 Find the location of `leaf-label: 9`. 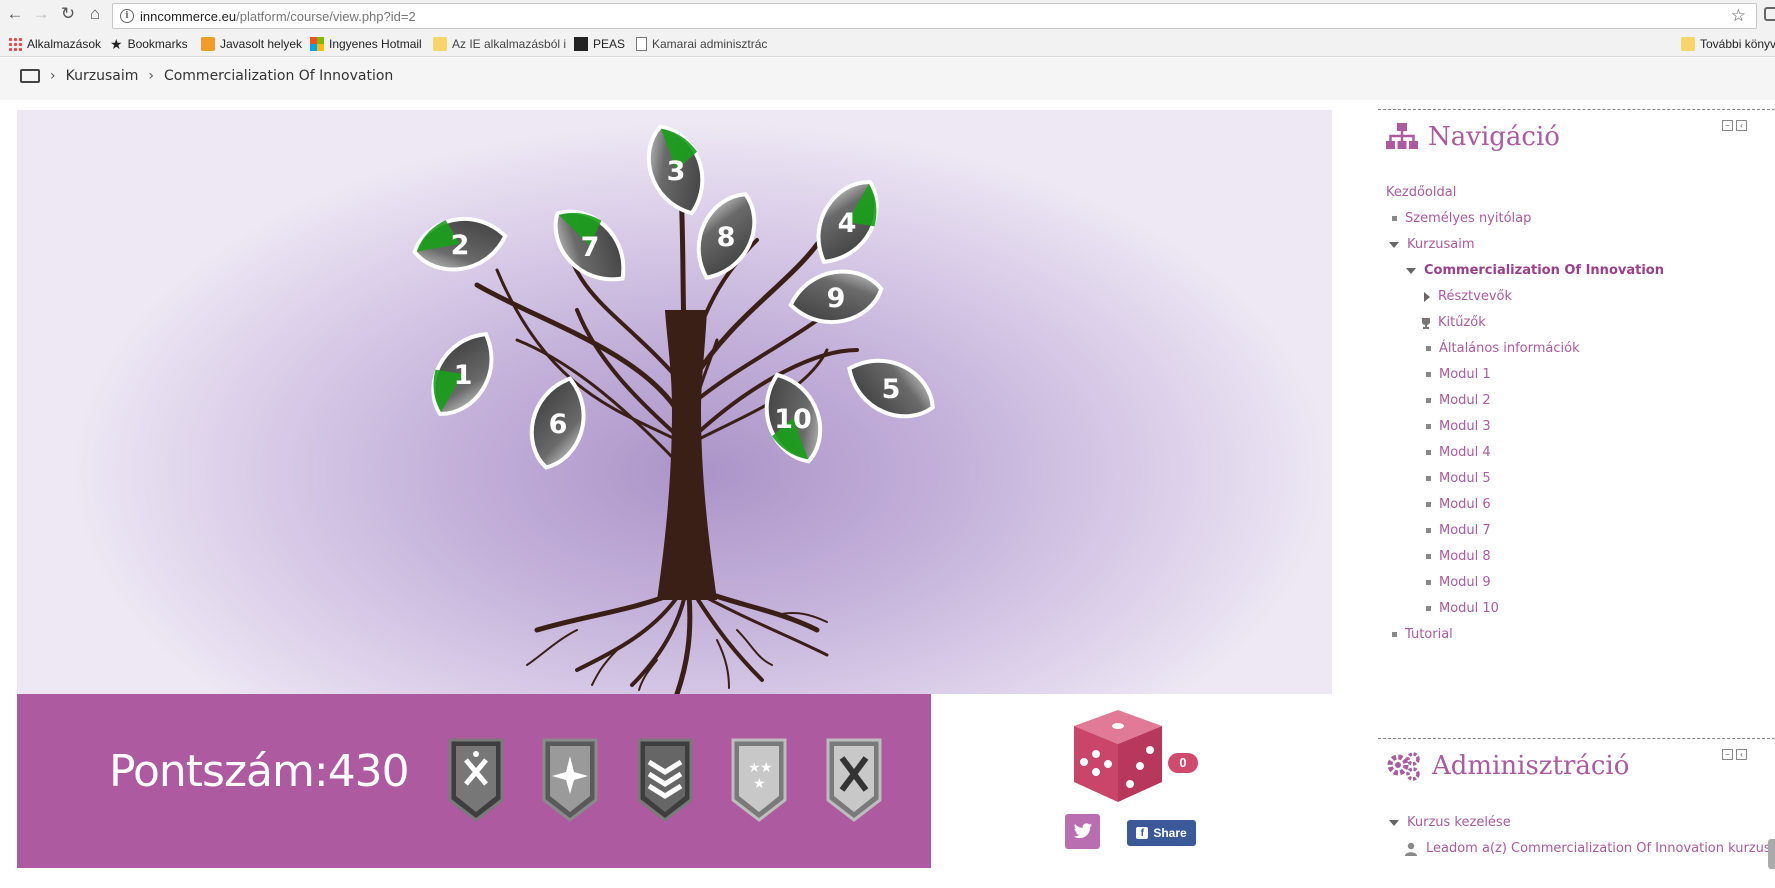

leaf-label: 9 is located at coordinates (836, 298).